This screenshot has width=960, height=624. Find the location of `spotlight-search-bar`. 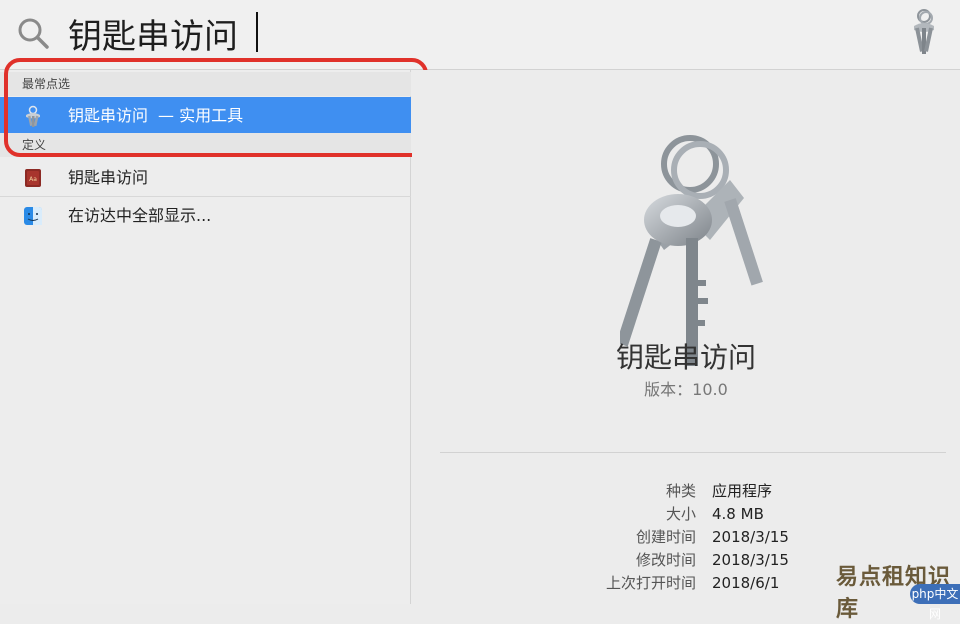

spotlight-search-bar is located at coordinates (480, 35).